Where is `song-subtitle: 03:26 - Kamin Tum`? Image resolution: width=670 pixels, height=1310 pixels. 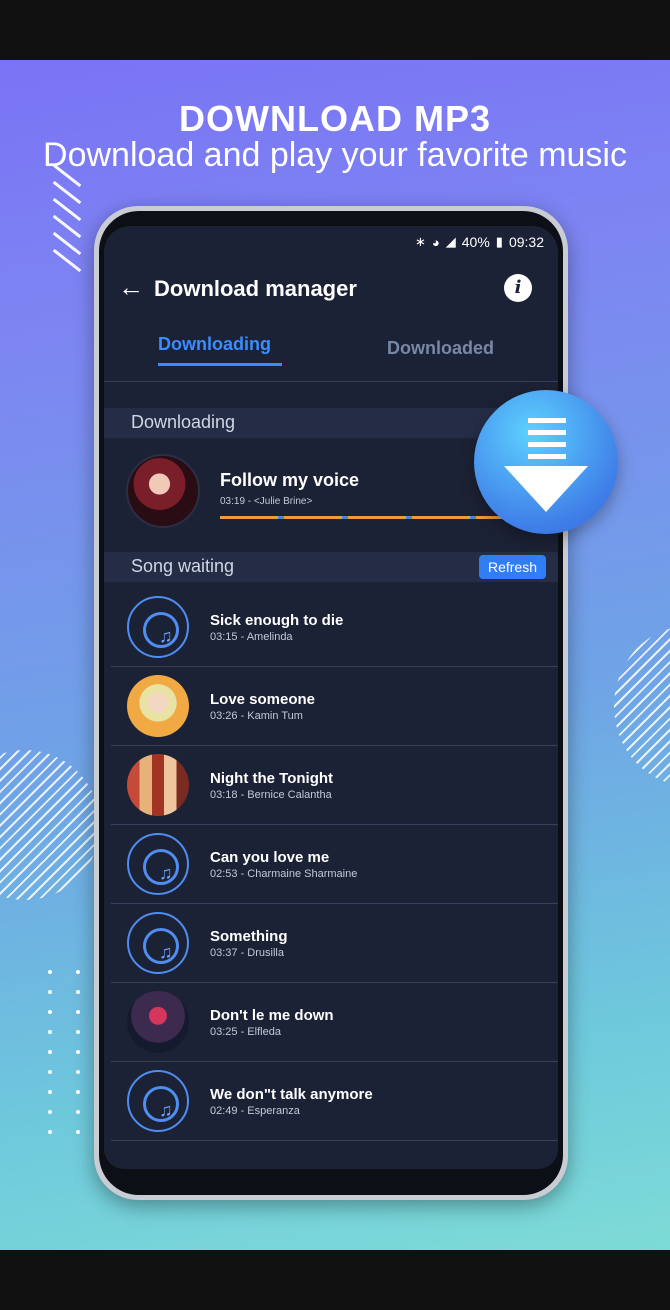 song-subtitle: 03:26 - Kamin Tum is located at coordinates (256, 716).